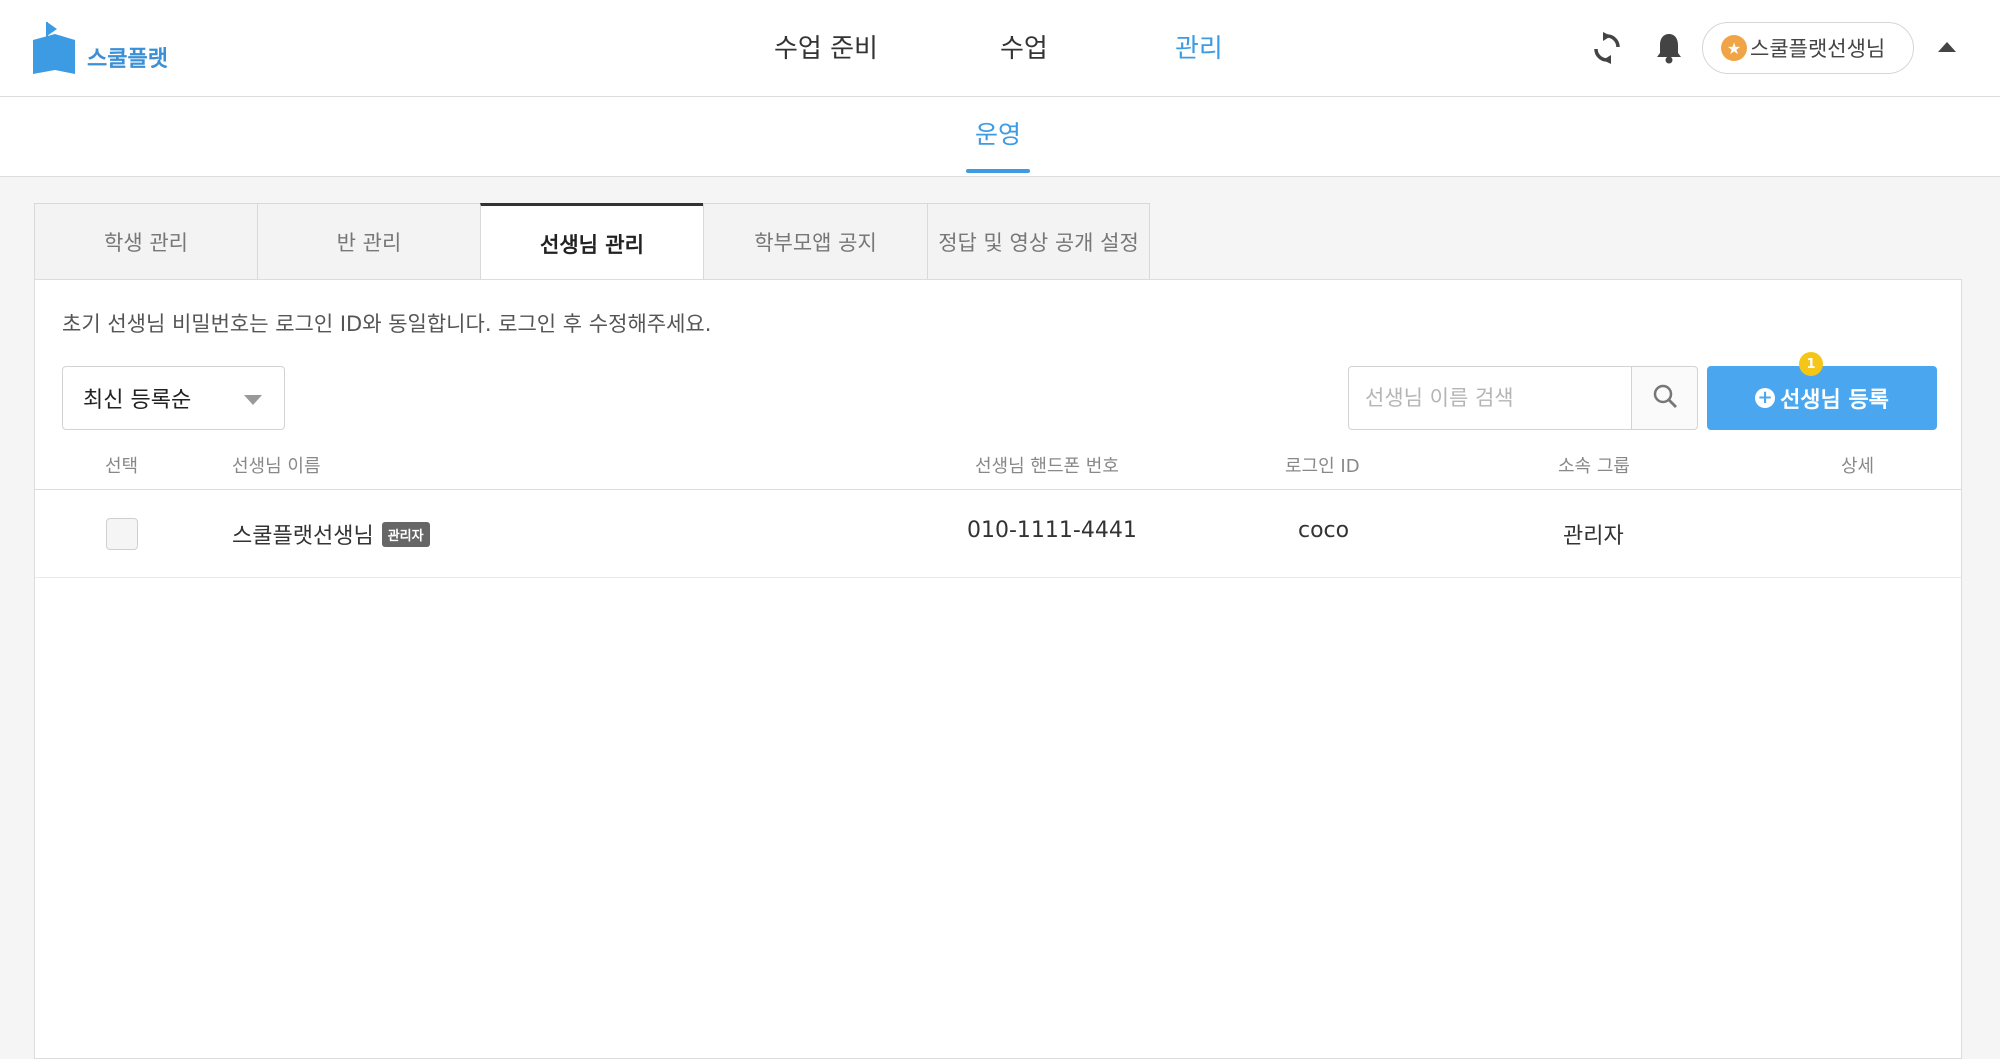 This screenshot has width=2000, height=1059. Describe the element at coordinates (826, 46) in the screenshot. I see `nav-class-prep: 수업 준비` at that location.